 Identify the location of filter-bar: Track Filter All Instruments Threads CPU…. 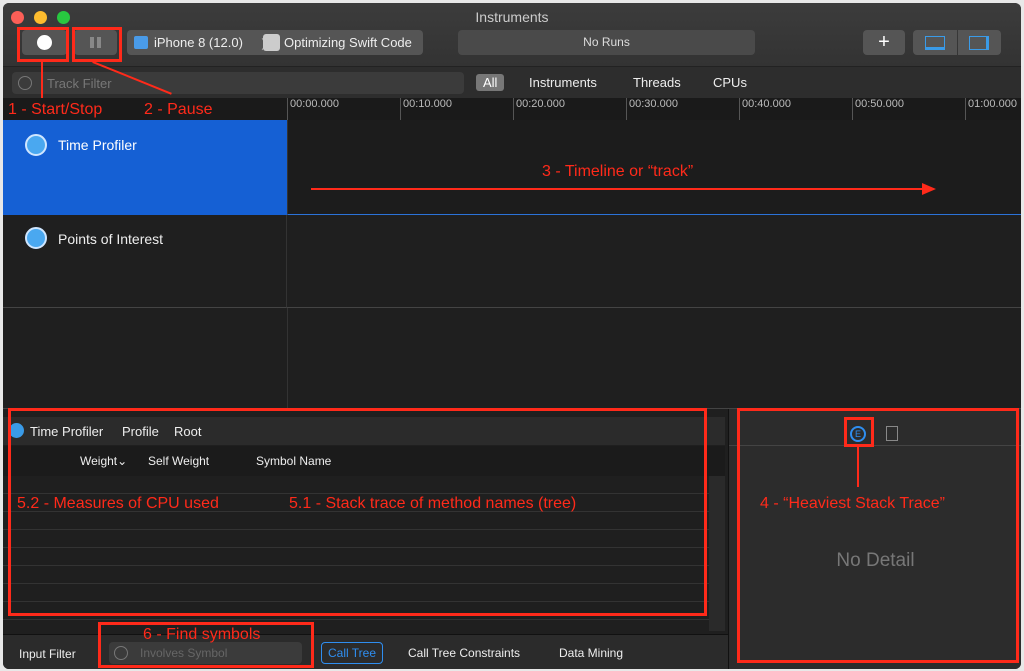
(512, 82).